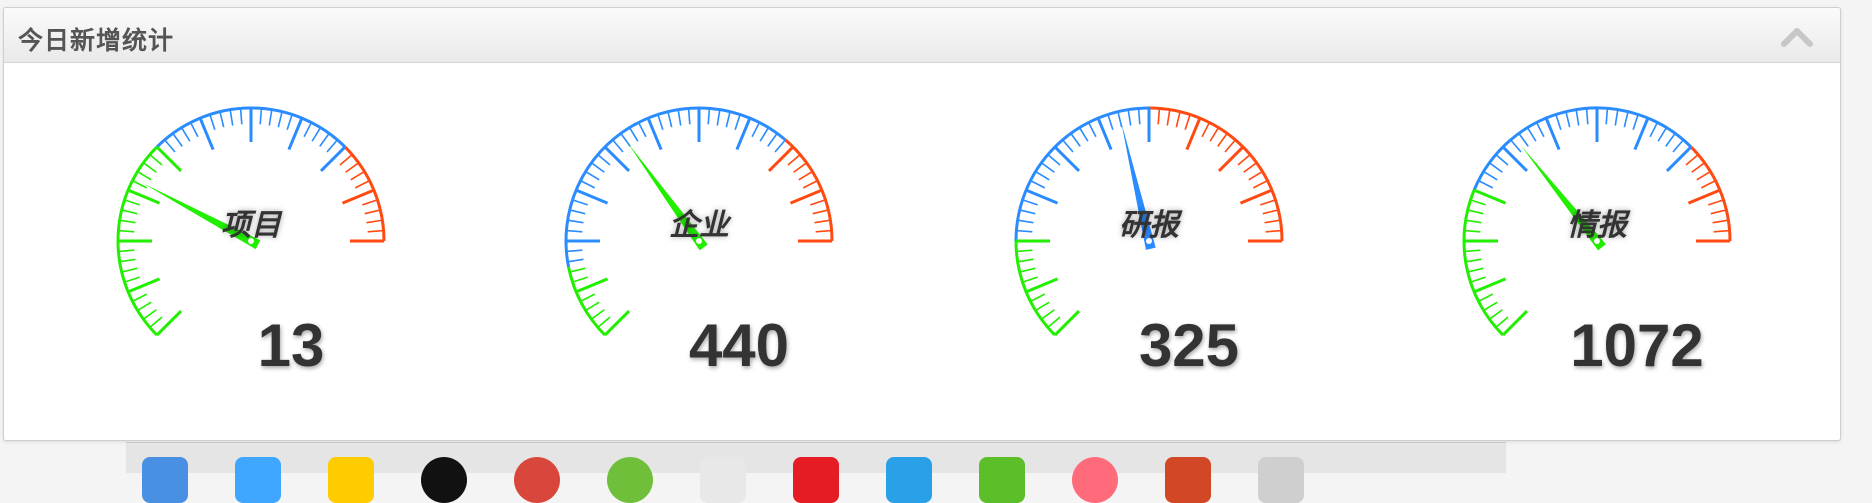 The width and height of the screenshot is (1872, 503). What do you see at coordinates (1189, 345) in the screenshot?
I see `gauge-value: 325` at bounding box center [1189, 345].